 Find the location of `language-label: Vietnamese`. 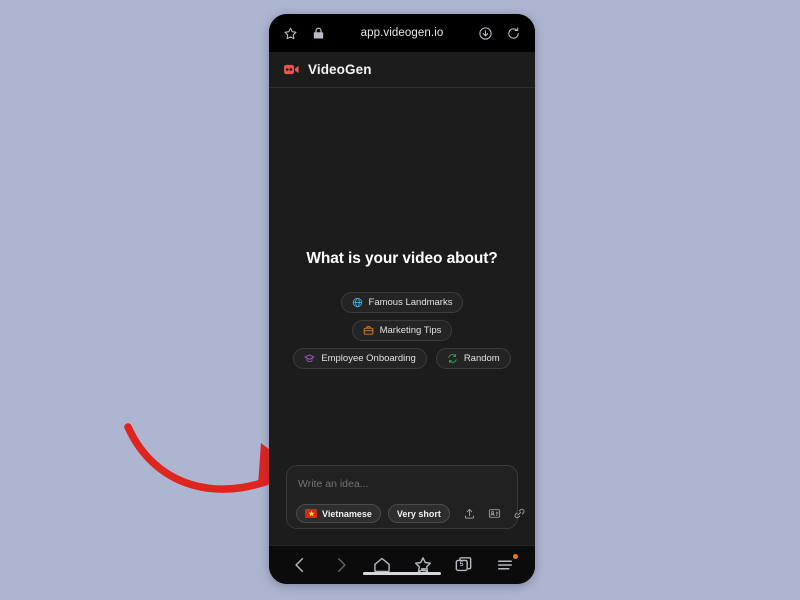

language-label: Vietnamese is located at coordinates (347, 513).